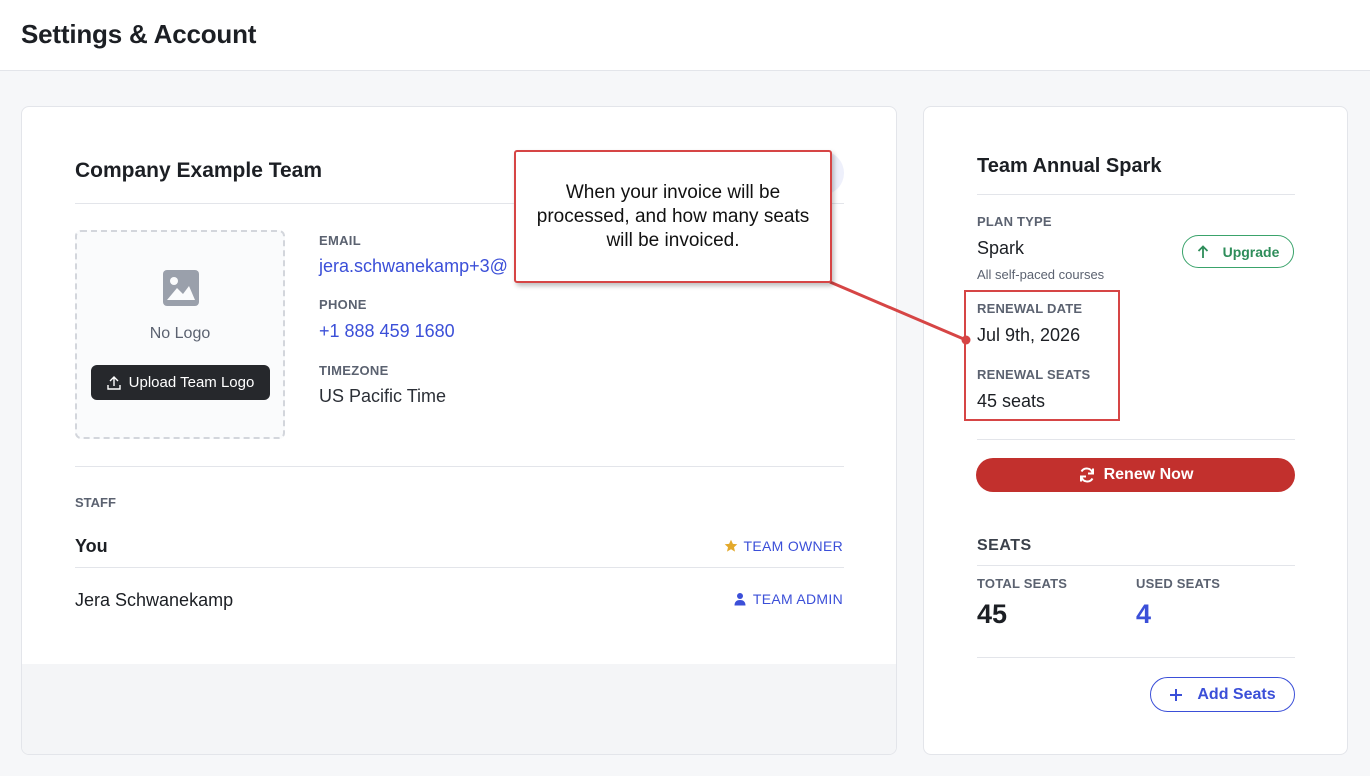  What do you see at coordinates (1143, 614) in the screenshot?
I see `used-seats-value: 4` at bounding box center [1143, 614].